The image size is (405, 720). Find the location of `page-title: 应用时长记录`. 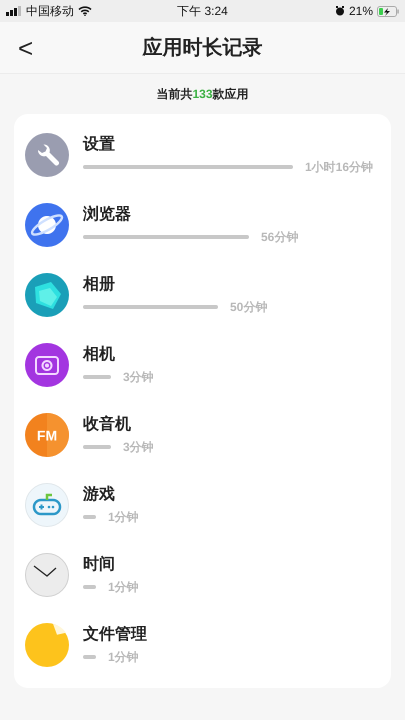

page-title: 应用时长记录 is located at coordinates (202, 48).